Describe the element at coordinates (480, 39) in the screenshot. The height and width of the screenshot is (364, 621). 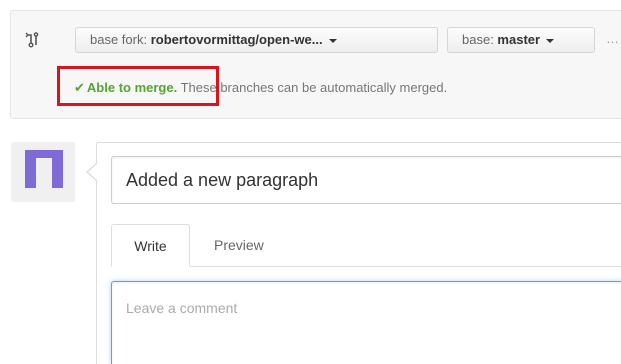
I see `base-branch-prefix: base:` at that location.